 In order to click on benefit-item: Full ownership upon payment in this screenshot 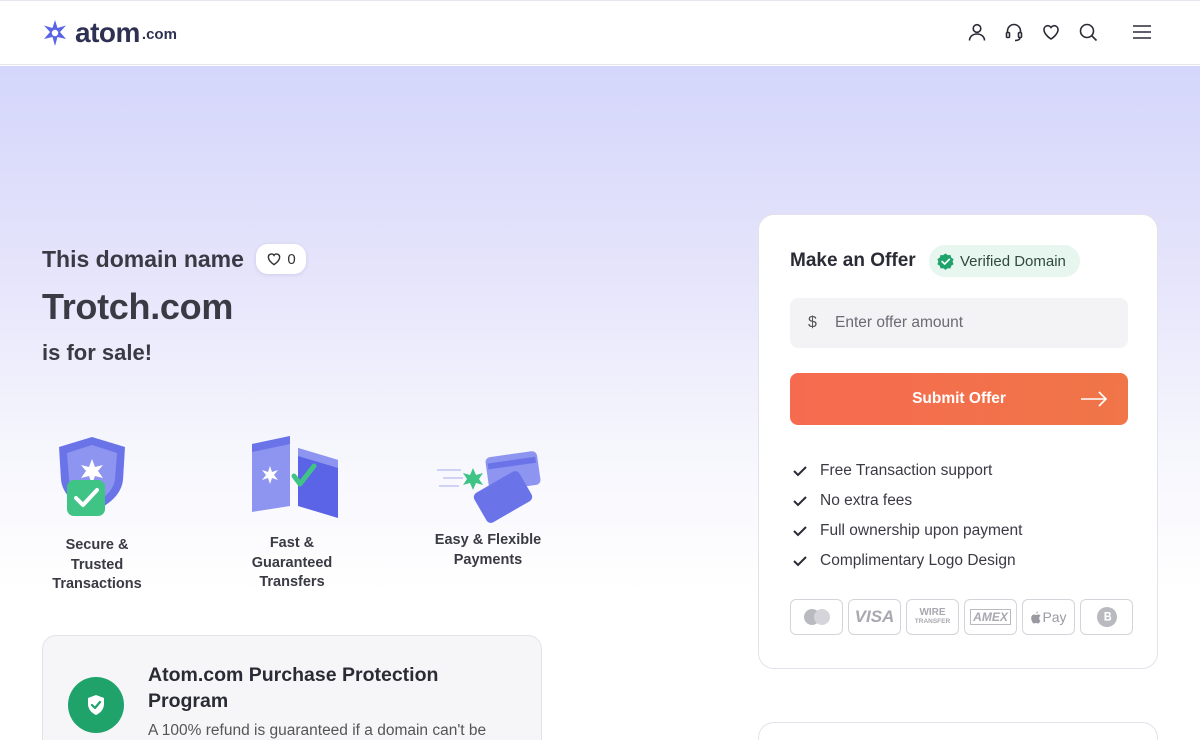, I will do `click(907, 531)`.